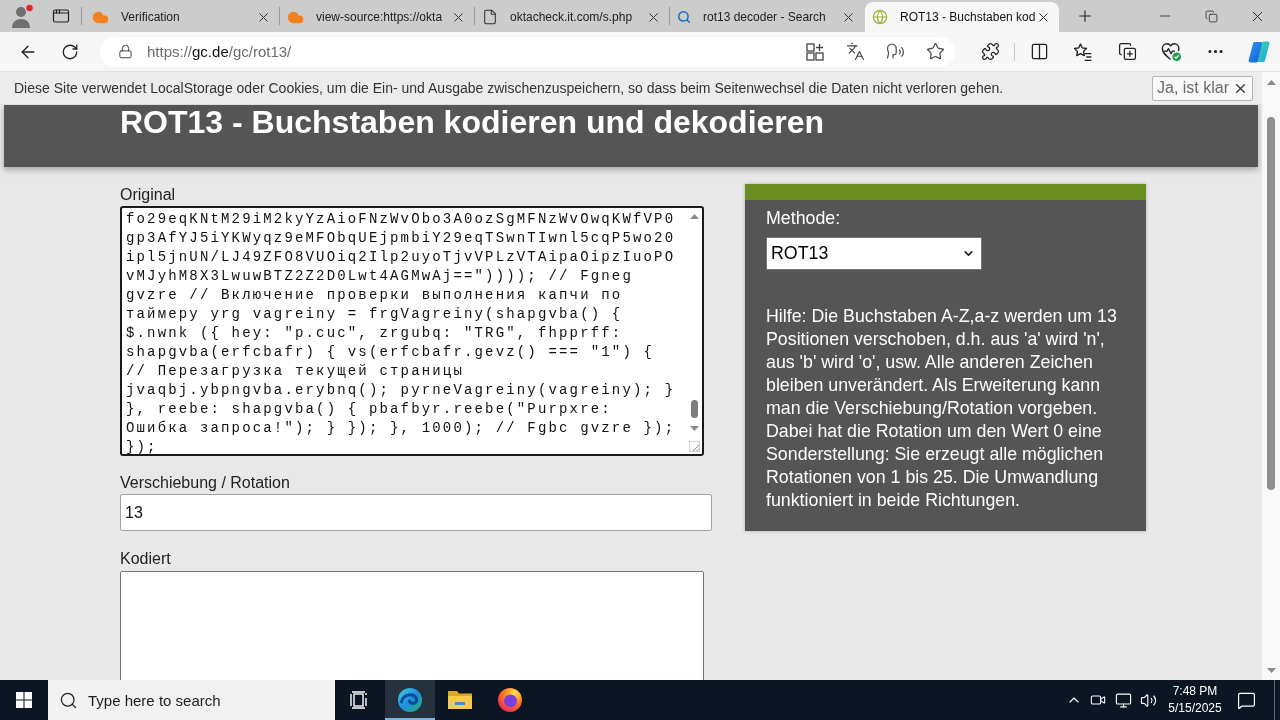 The image size is (1280, 720). Describe the element at coordinates (61, 16) in the screenshot. I see `tab-actions-icon` at that location.